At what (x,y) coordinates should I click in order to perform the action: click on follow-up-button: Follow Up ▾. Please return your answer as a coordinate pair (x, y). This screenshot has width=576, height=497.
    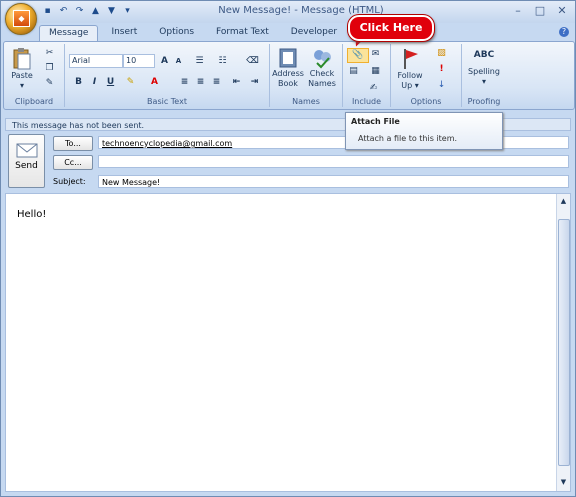
    Looking at the image, I should click on (410, 69).